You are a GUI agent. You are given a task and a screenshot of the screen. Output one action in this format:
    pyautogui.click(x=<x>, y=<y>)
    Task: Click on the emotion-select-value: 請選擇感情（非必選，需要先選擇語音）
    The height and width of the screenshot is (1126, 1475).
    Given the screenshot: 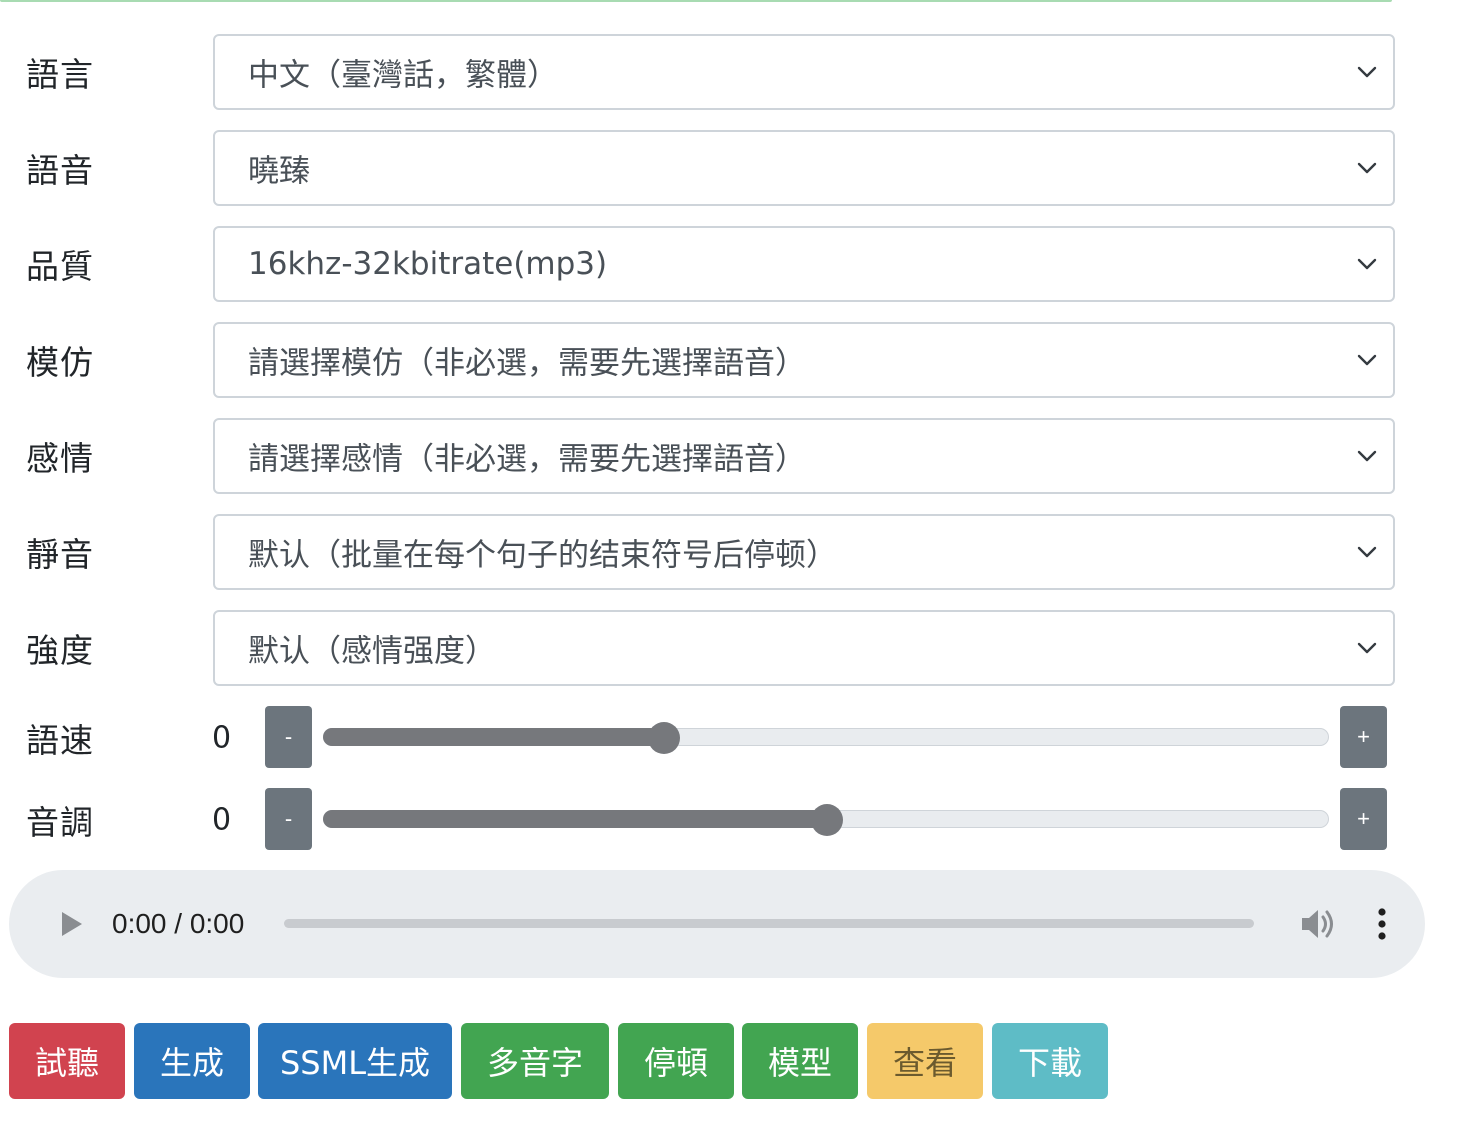 What is the action you would take?
    pyautogui.click(x=527, y=459)
    